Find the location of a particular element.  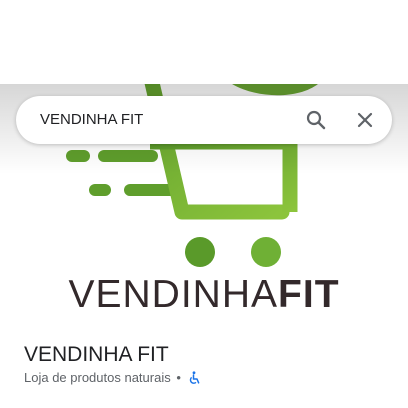

place-name: VENDINHA FIT is located at coordinates (96, 354).